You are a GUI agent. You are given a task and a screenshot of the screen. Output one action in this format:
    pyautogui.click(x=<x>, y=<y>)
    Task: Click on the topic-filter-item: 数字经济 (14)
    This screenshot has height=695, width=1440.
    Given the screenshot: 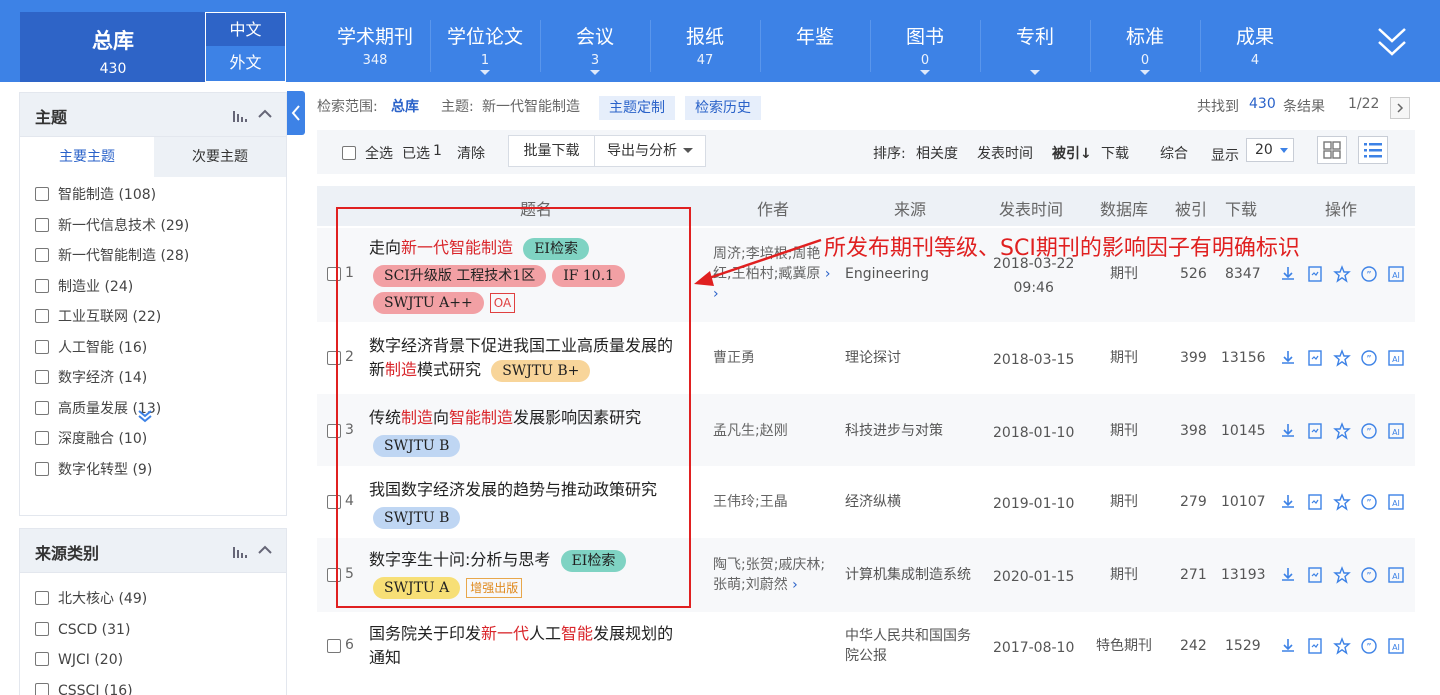 What is the action you would take?
    pyautogui.click(x=91, y=378)
    